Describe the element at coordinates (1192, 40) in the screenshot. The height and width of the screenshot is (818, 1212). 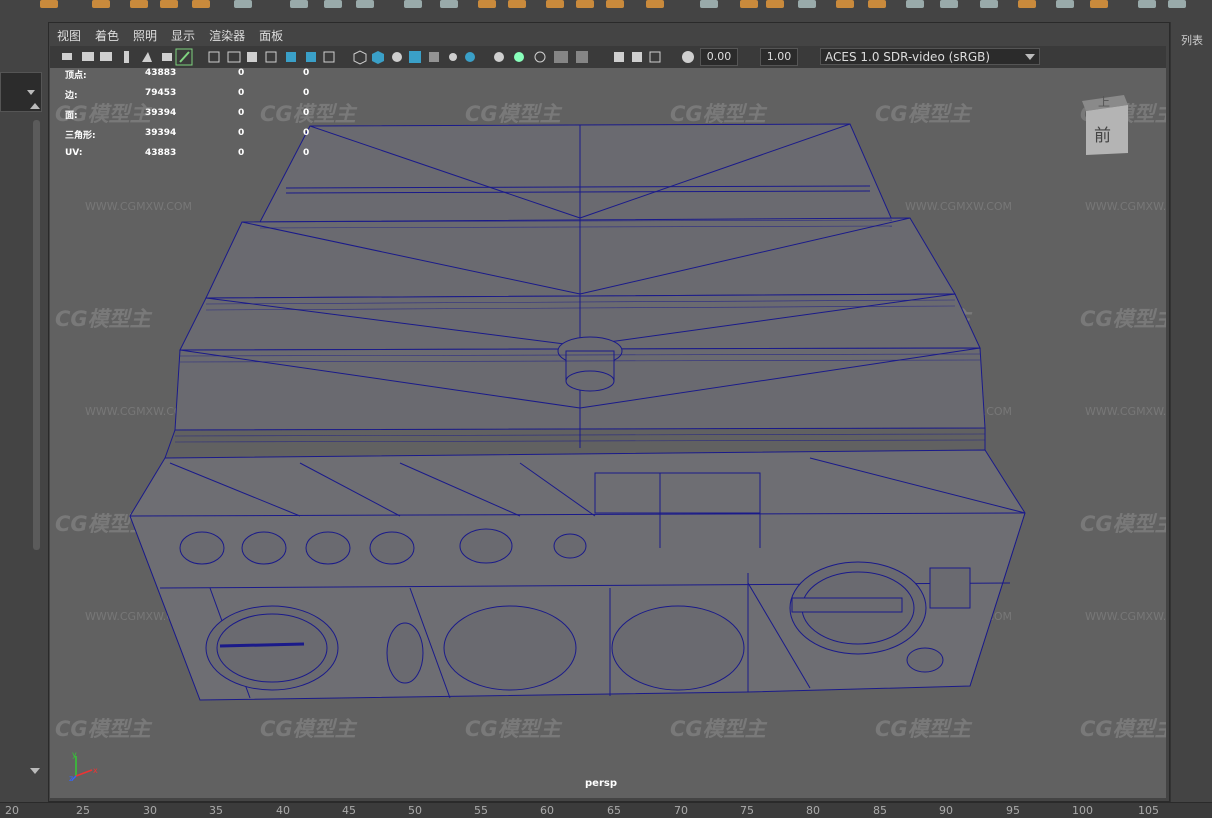
I see `outliner-label: 列表` at that location.